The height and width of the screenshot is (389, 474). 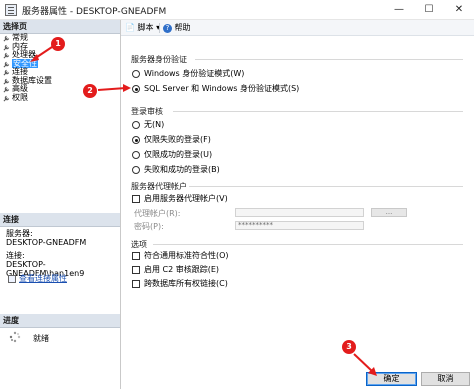 I want to click on radio-label: 无(N), so click(x=154, y=124).